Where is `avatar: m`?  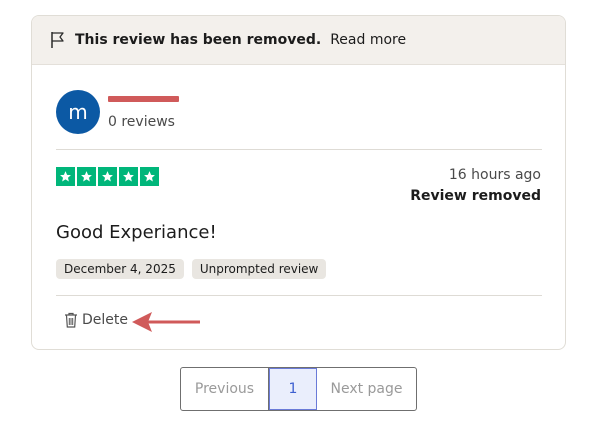 avatar: m is located at coordinates (78, 112).